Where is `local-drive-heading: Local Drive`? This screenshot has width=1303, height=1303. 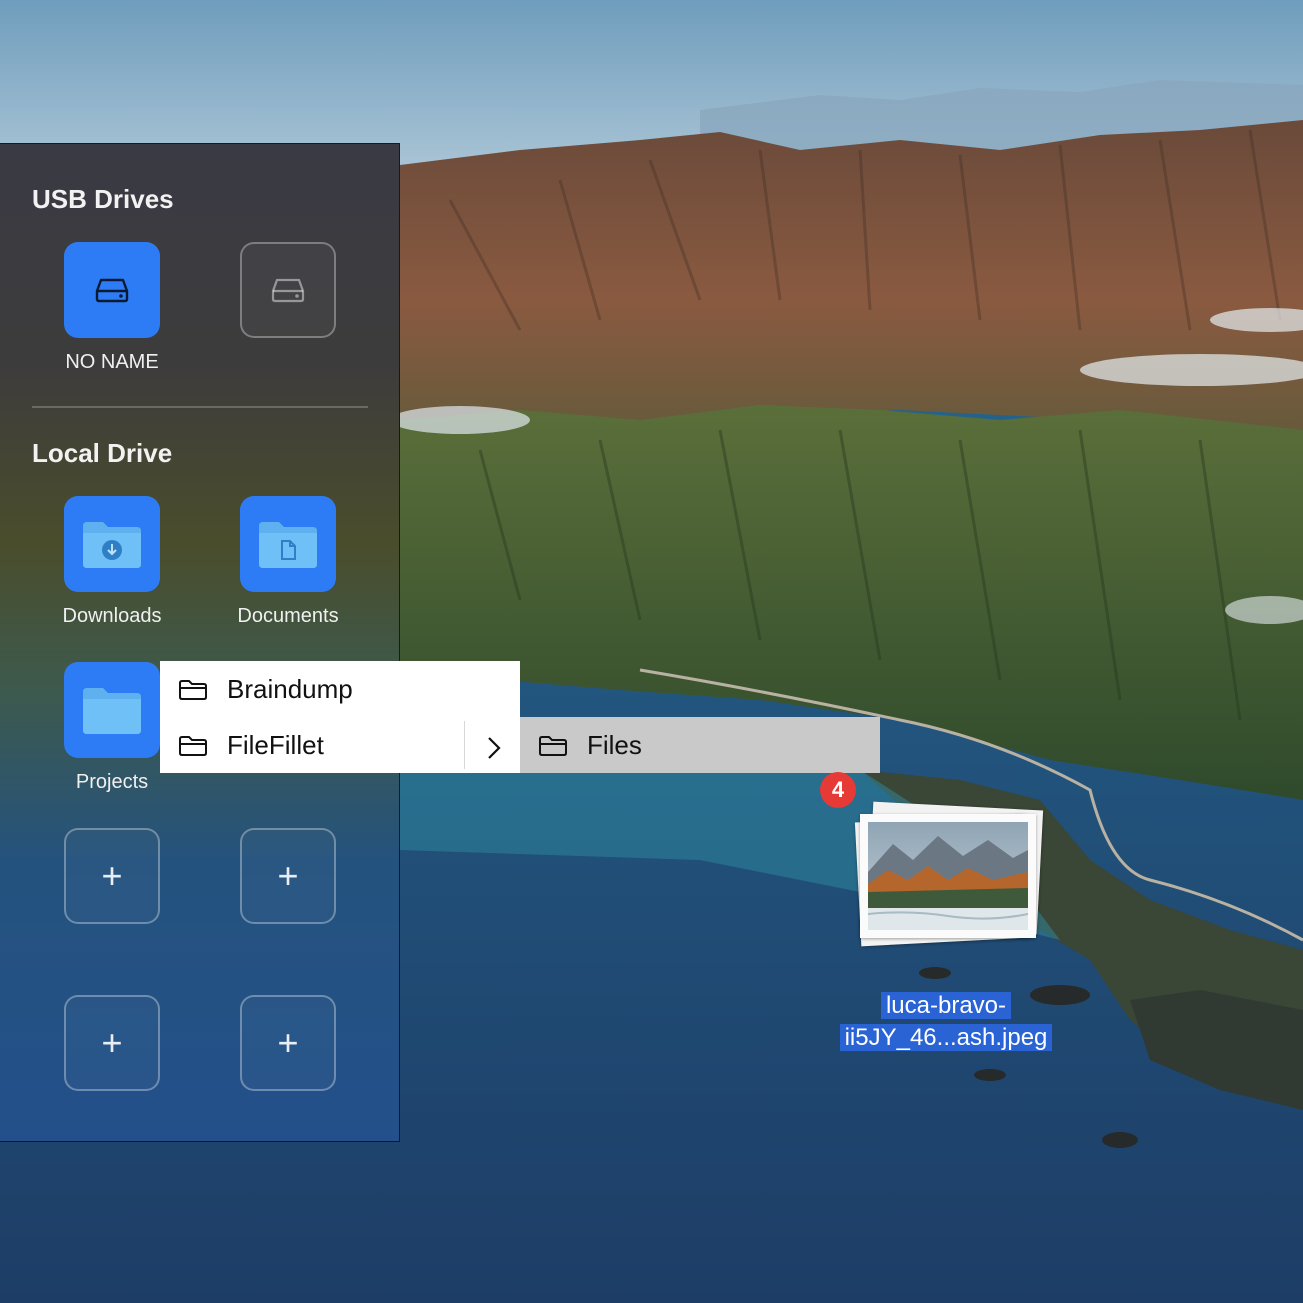 local-drive-heading: Local Drive is located at coordinates (102, 453).